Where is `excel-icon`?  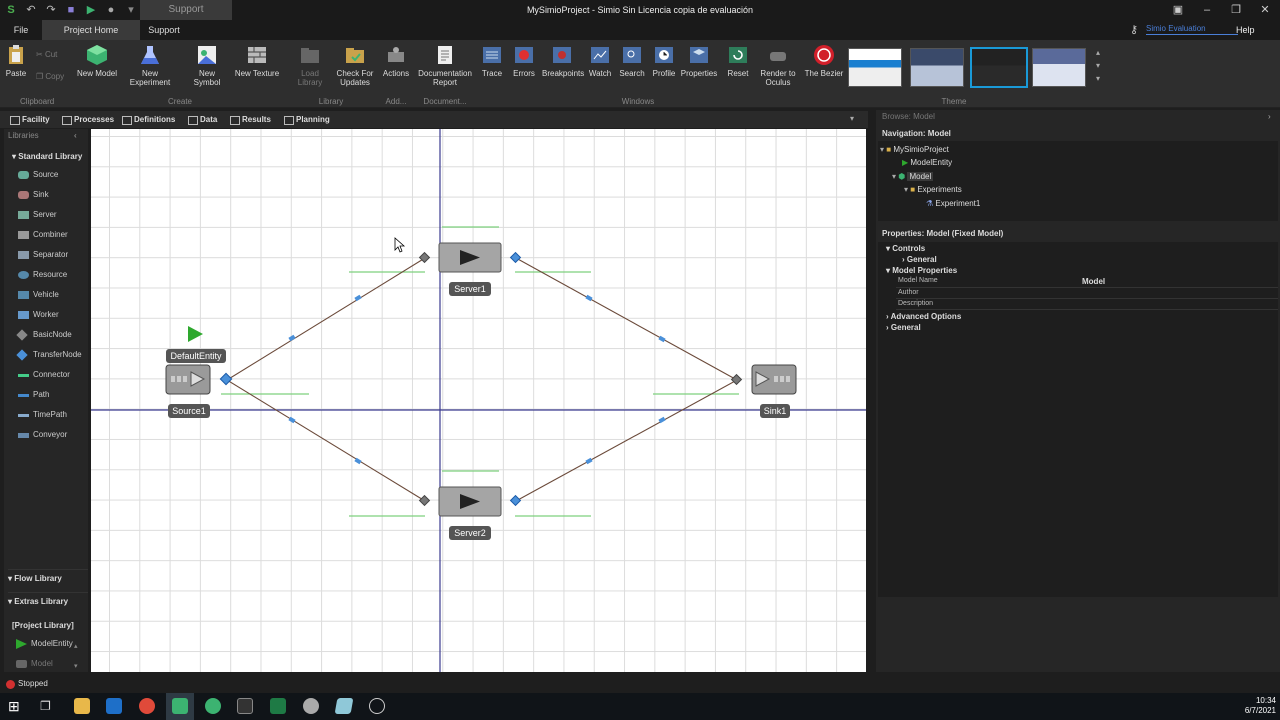
excel-icon is located at coordinates (278, 706).